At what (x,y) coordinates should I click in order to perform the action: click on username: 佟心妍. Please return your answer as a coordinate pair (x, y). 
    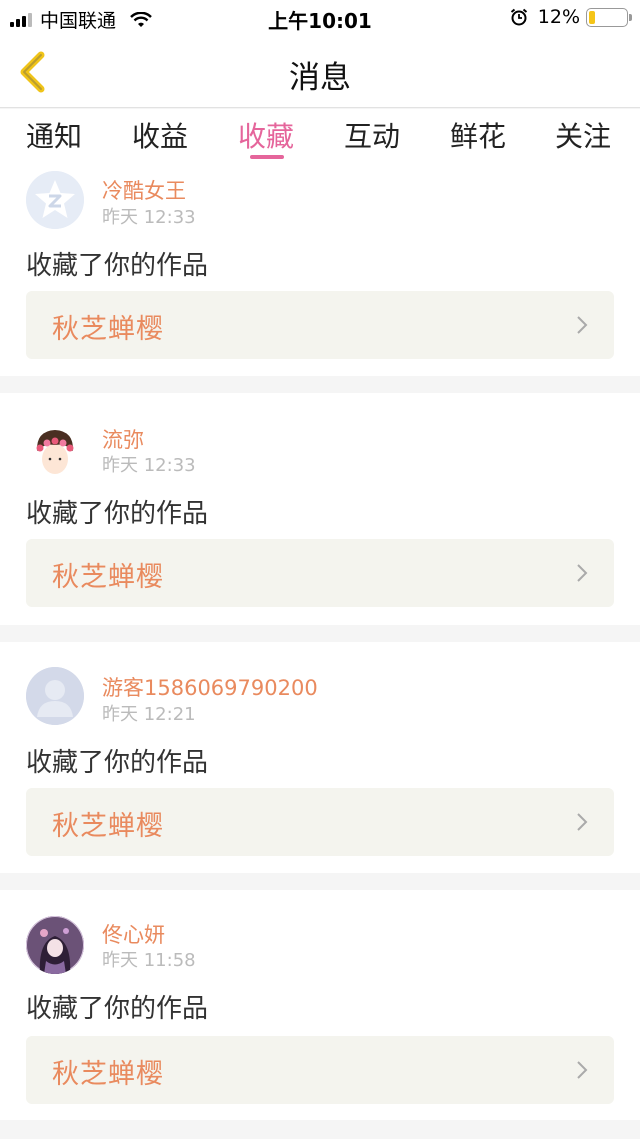
    Looking at the image, I should click on (133, 934).